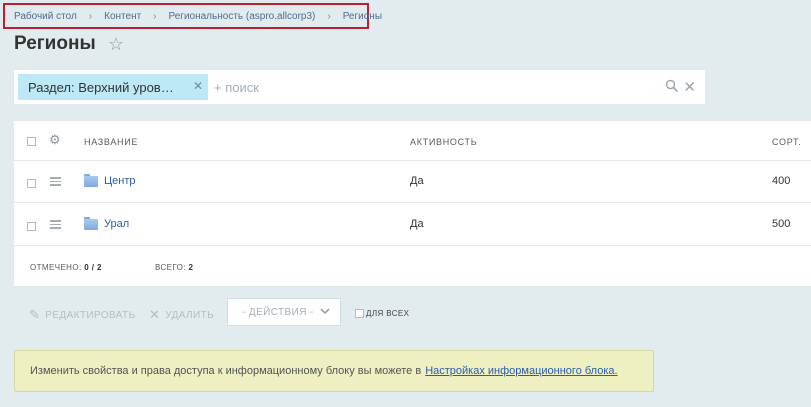 This screenshot has width=811, height=407. Describe the element at coordinates (35, 314) in the screenshot. I see `pencil-icon: ✎` at that location.